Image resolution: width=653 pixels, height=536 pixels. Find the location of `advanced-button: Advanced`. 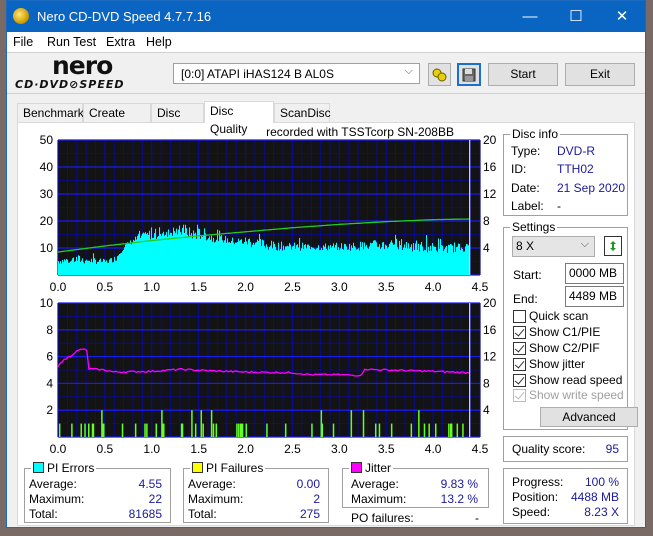

advanced-button: Advanced is located at coordinates (589, 417).